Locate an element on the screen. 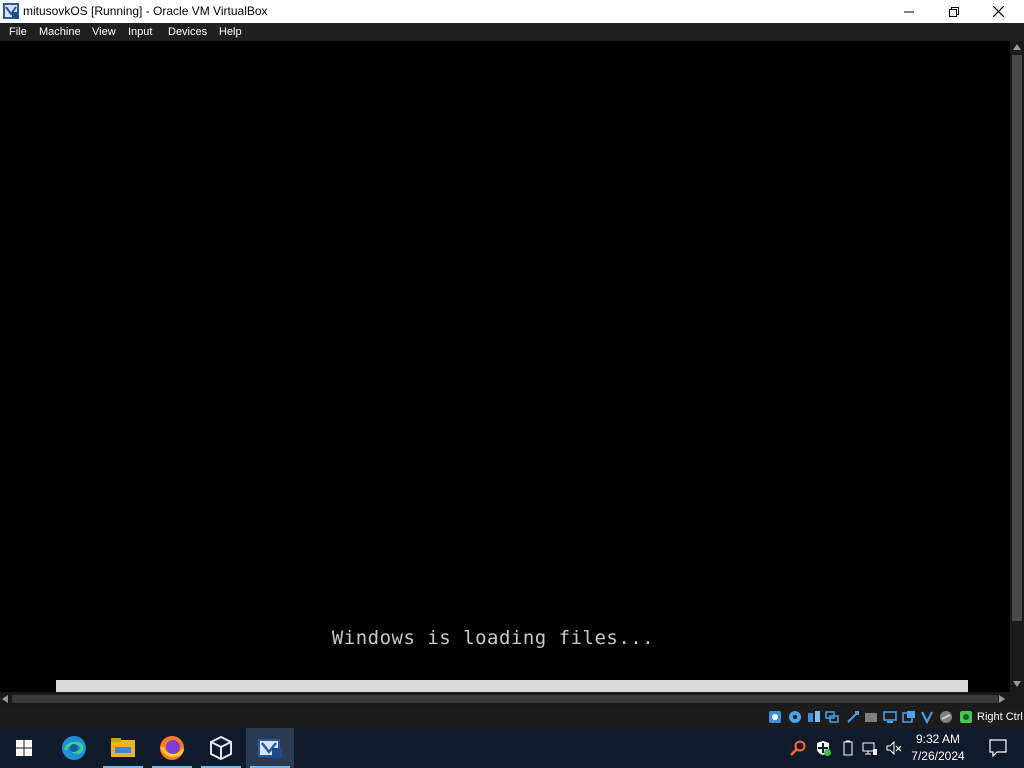 The height and width of the screenshot is (768, 1024). menu-bar: File Machine View Input Devices Help is located at coordinates (512, 32).